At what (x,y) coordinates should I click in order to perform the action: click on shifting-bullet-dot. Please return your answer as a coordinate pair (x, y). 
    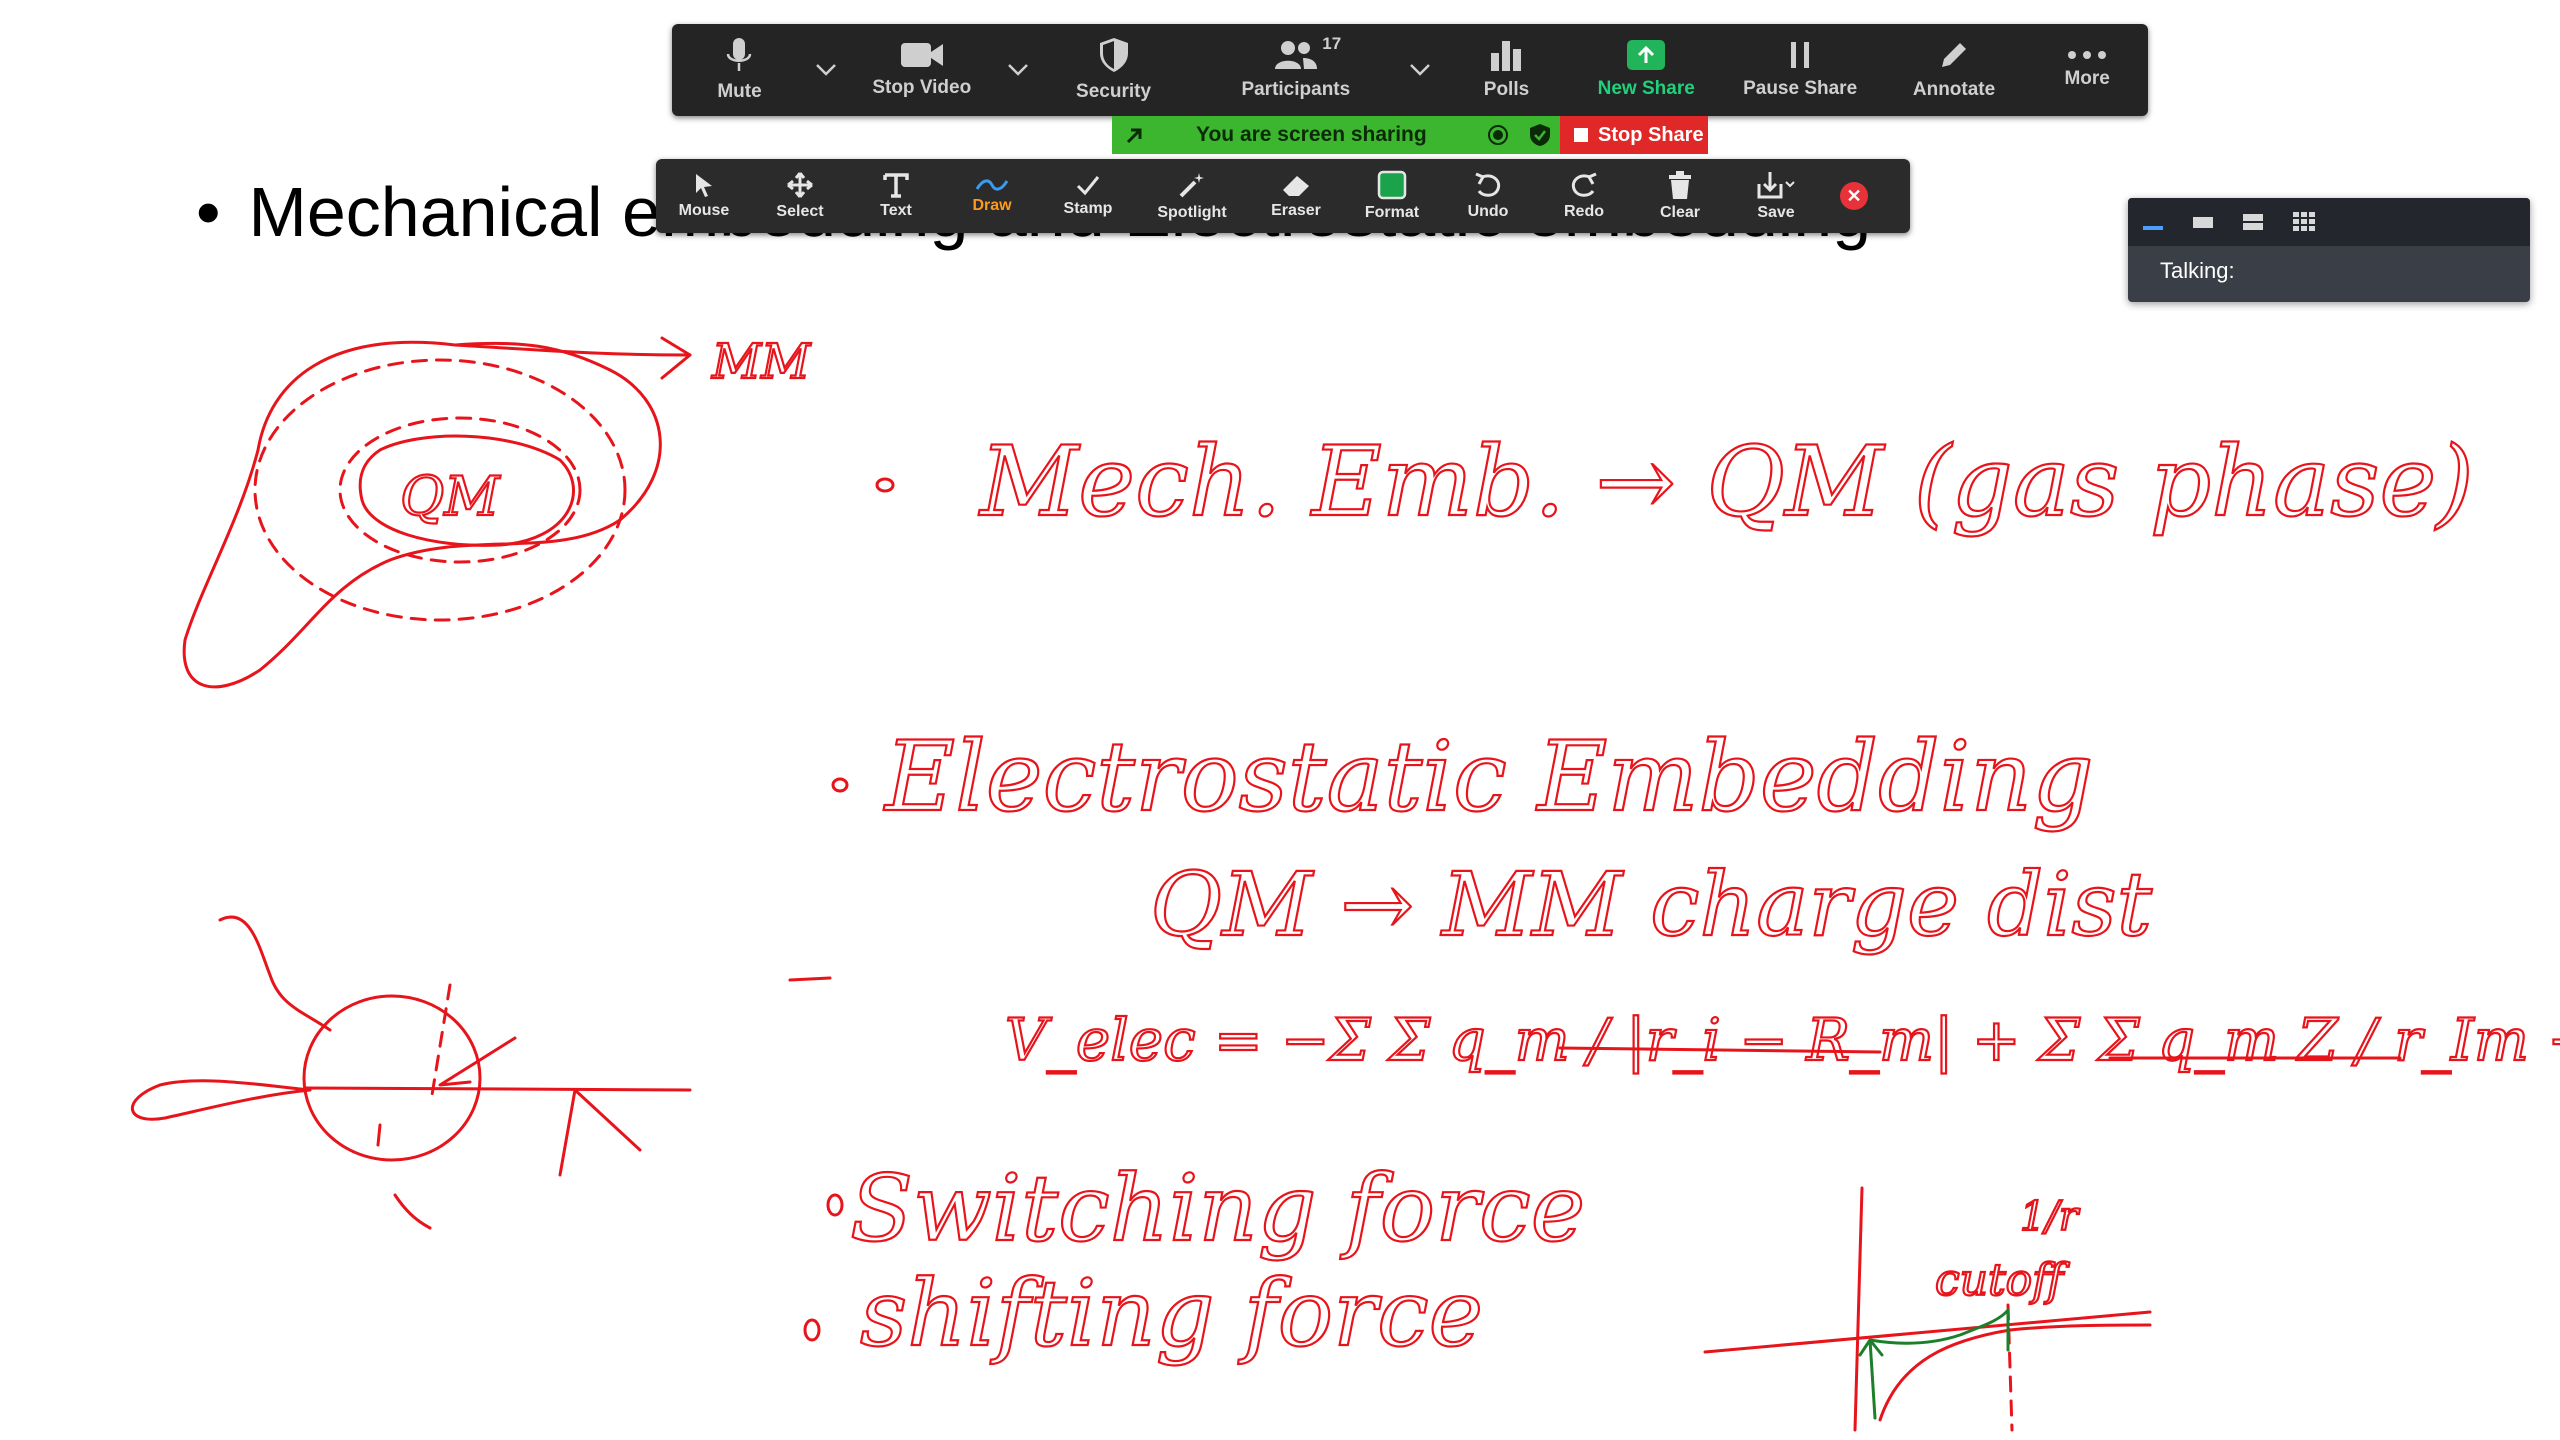
    Looking at the image, I should click on (812, 1330).